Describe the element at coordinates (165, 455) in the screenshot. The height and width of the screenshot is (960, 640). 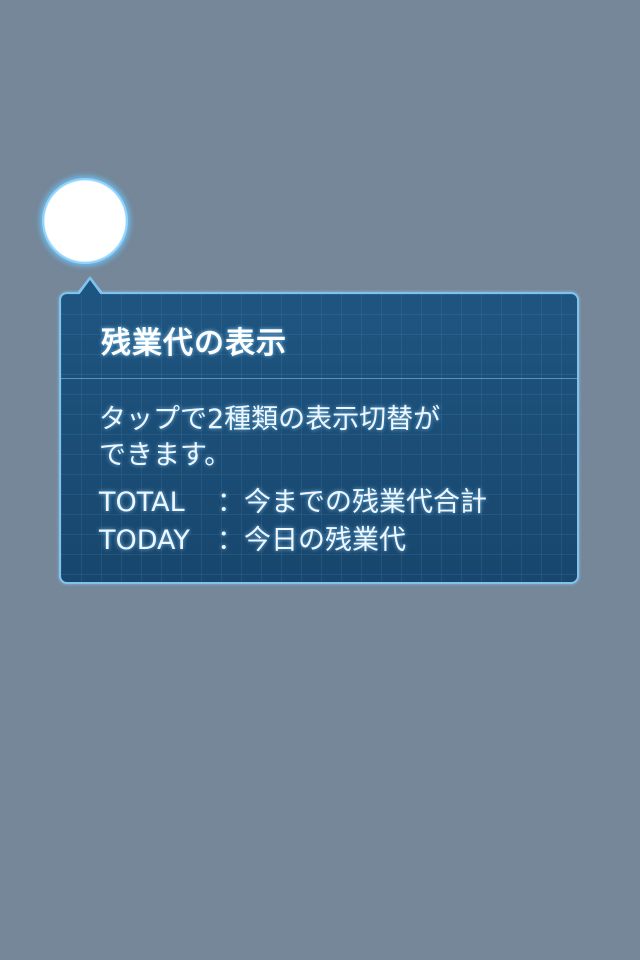
I see `description-line: できます。` at that location.